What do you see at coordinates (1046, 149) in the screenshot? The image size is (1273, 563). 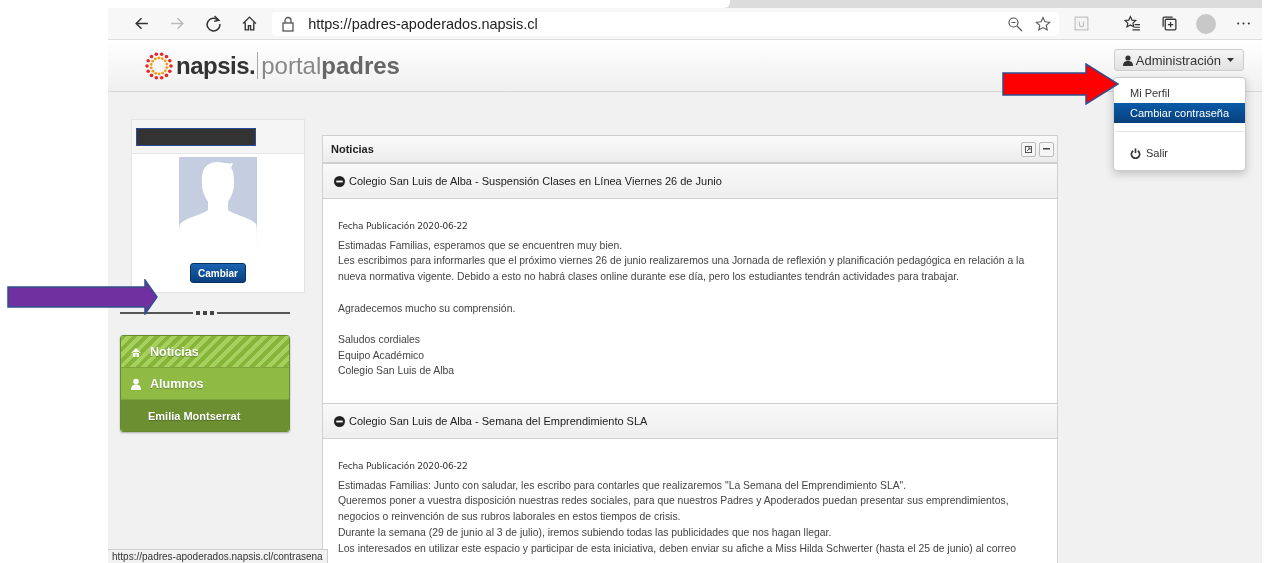 I see `minimize-icon` at bounding box center [1046, 149].